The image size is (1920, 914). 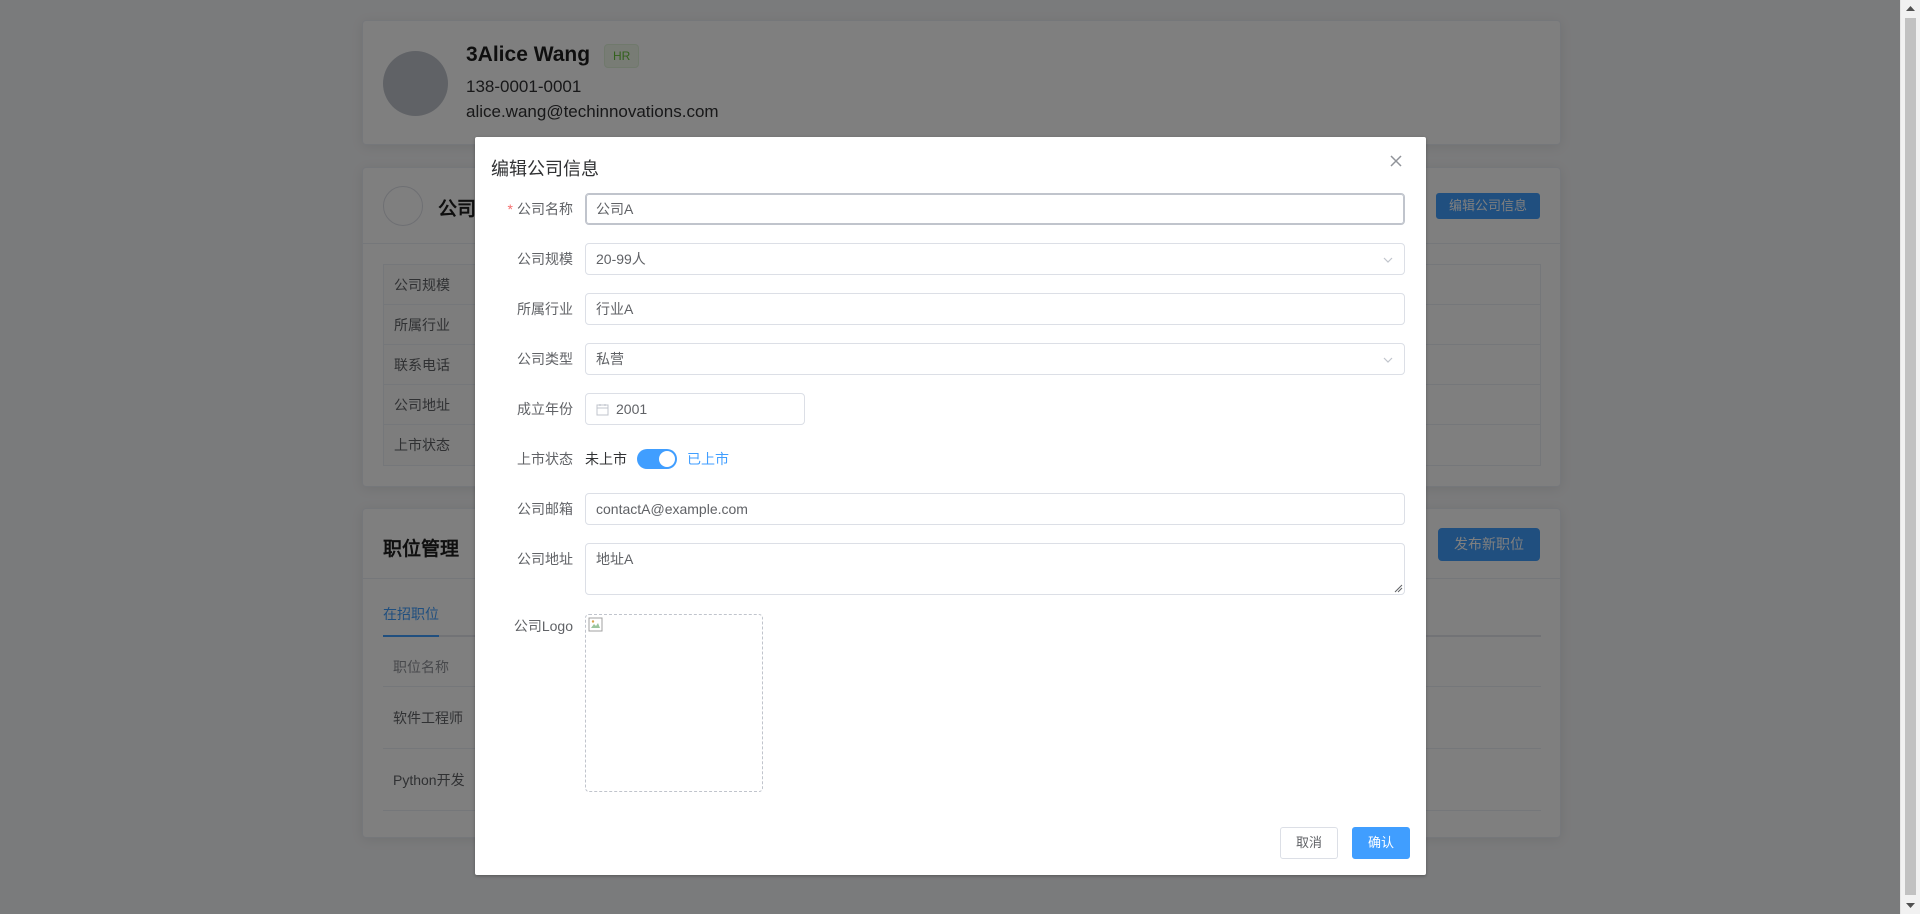 I want to click on listing-switch-group: 未上市 已上市, so click(x=657, y=459).